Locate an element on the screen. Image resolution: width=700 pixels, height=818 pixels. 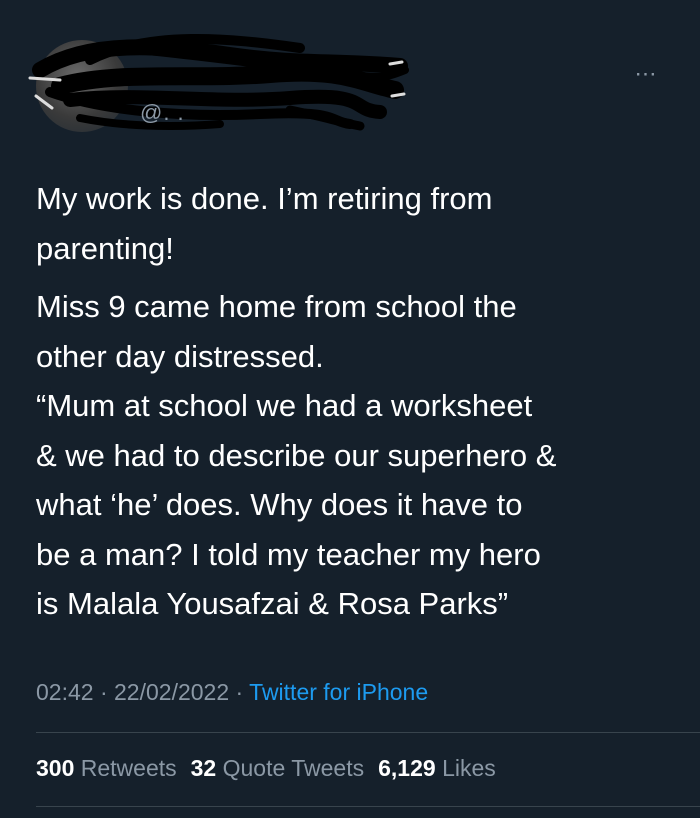
likes-stat: 6,129 Likes is located at coordinates (437, 768).